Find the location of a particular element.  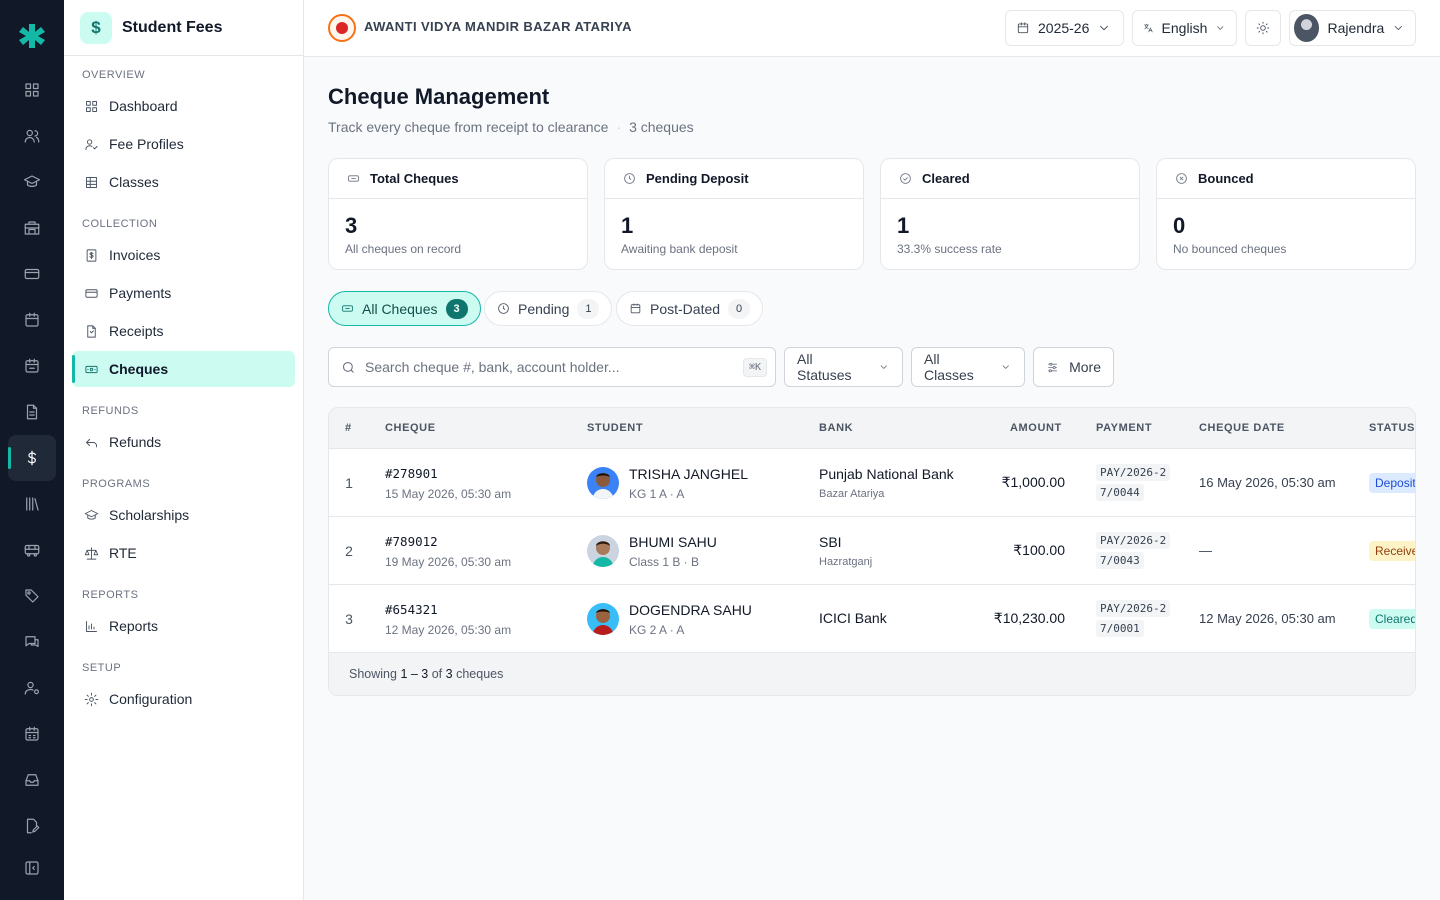

sidebar-item-label: Payments is located at coordinates (140, 293).